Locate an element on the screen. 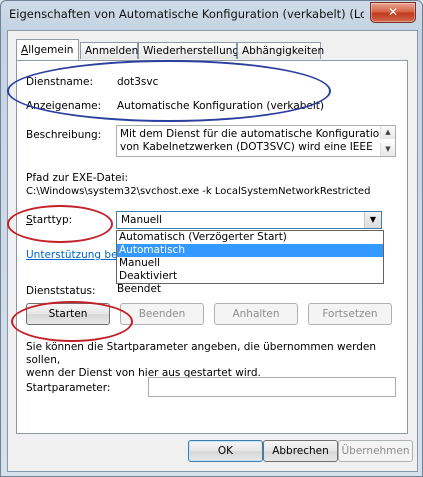  close-icon: ✕ is located at coordinates (393, 12).